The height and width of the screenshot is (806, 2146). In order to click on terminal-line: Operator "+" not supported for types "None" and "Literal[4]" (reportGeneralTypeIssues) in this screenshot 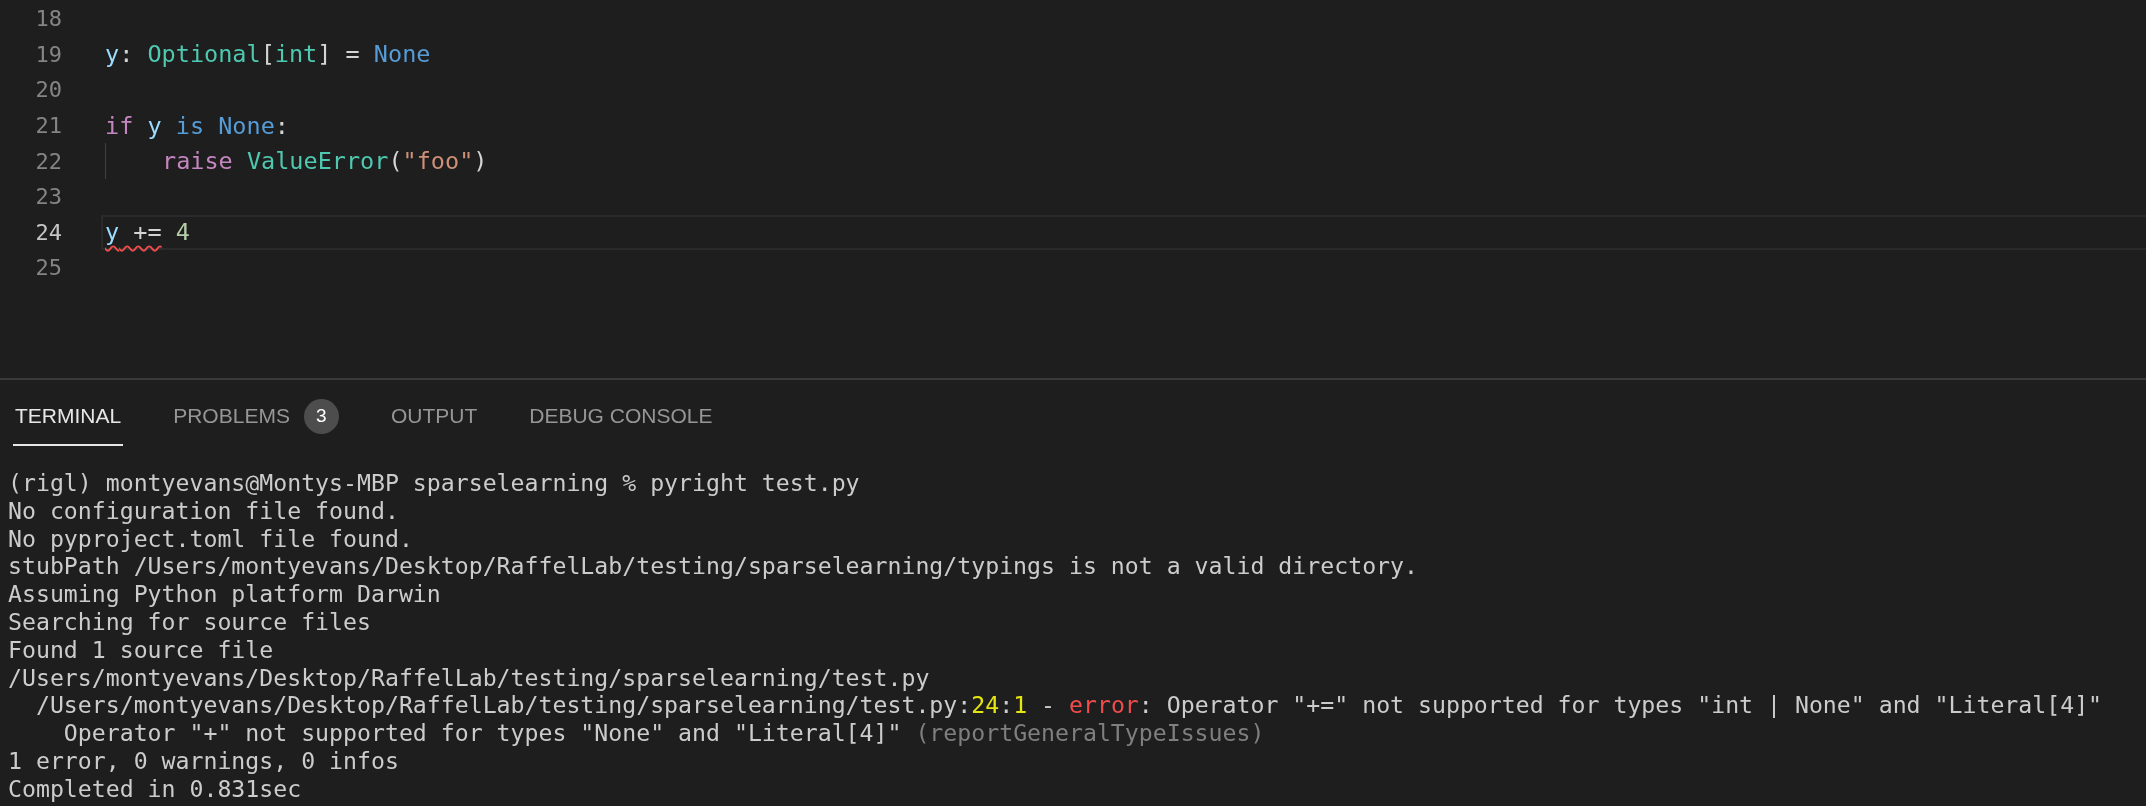, I will do `click(664, 733)`.